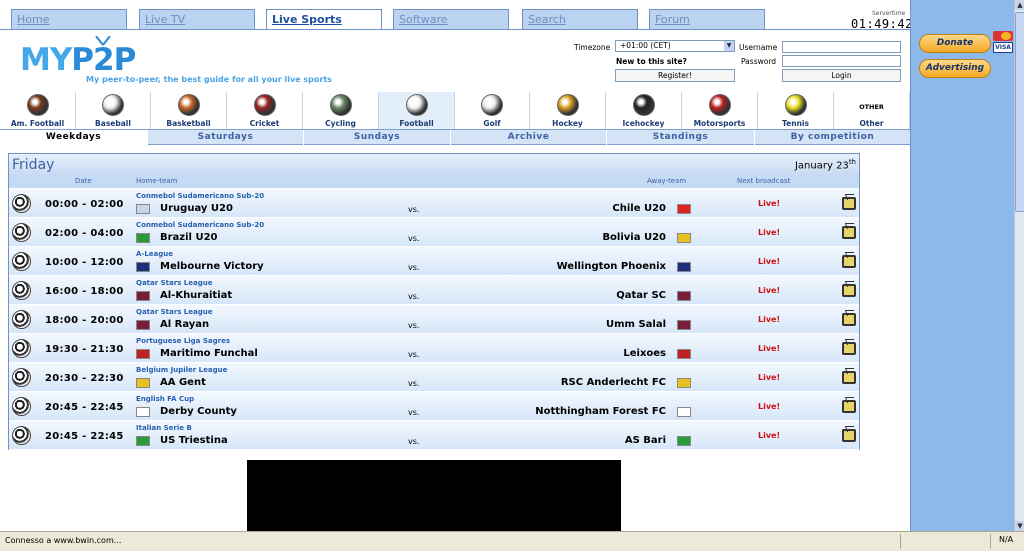 This screenshot has height=551, width=1024. What do you see at coordinates (872, 110) in the screenshot?
I see `sport-other: OTHER Other` at bounding box center [872, 110].